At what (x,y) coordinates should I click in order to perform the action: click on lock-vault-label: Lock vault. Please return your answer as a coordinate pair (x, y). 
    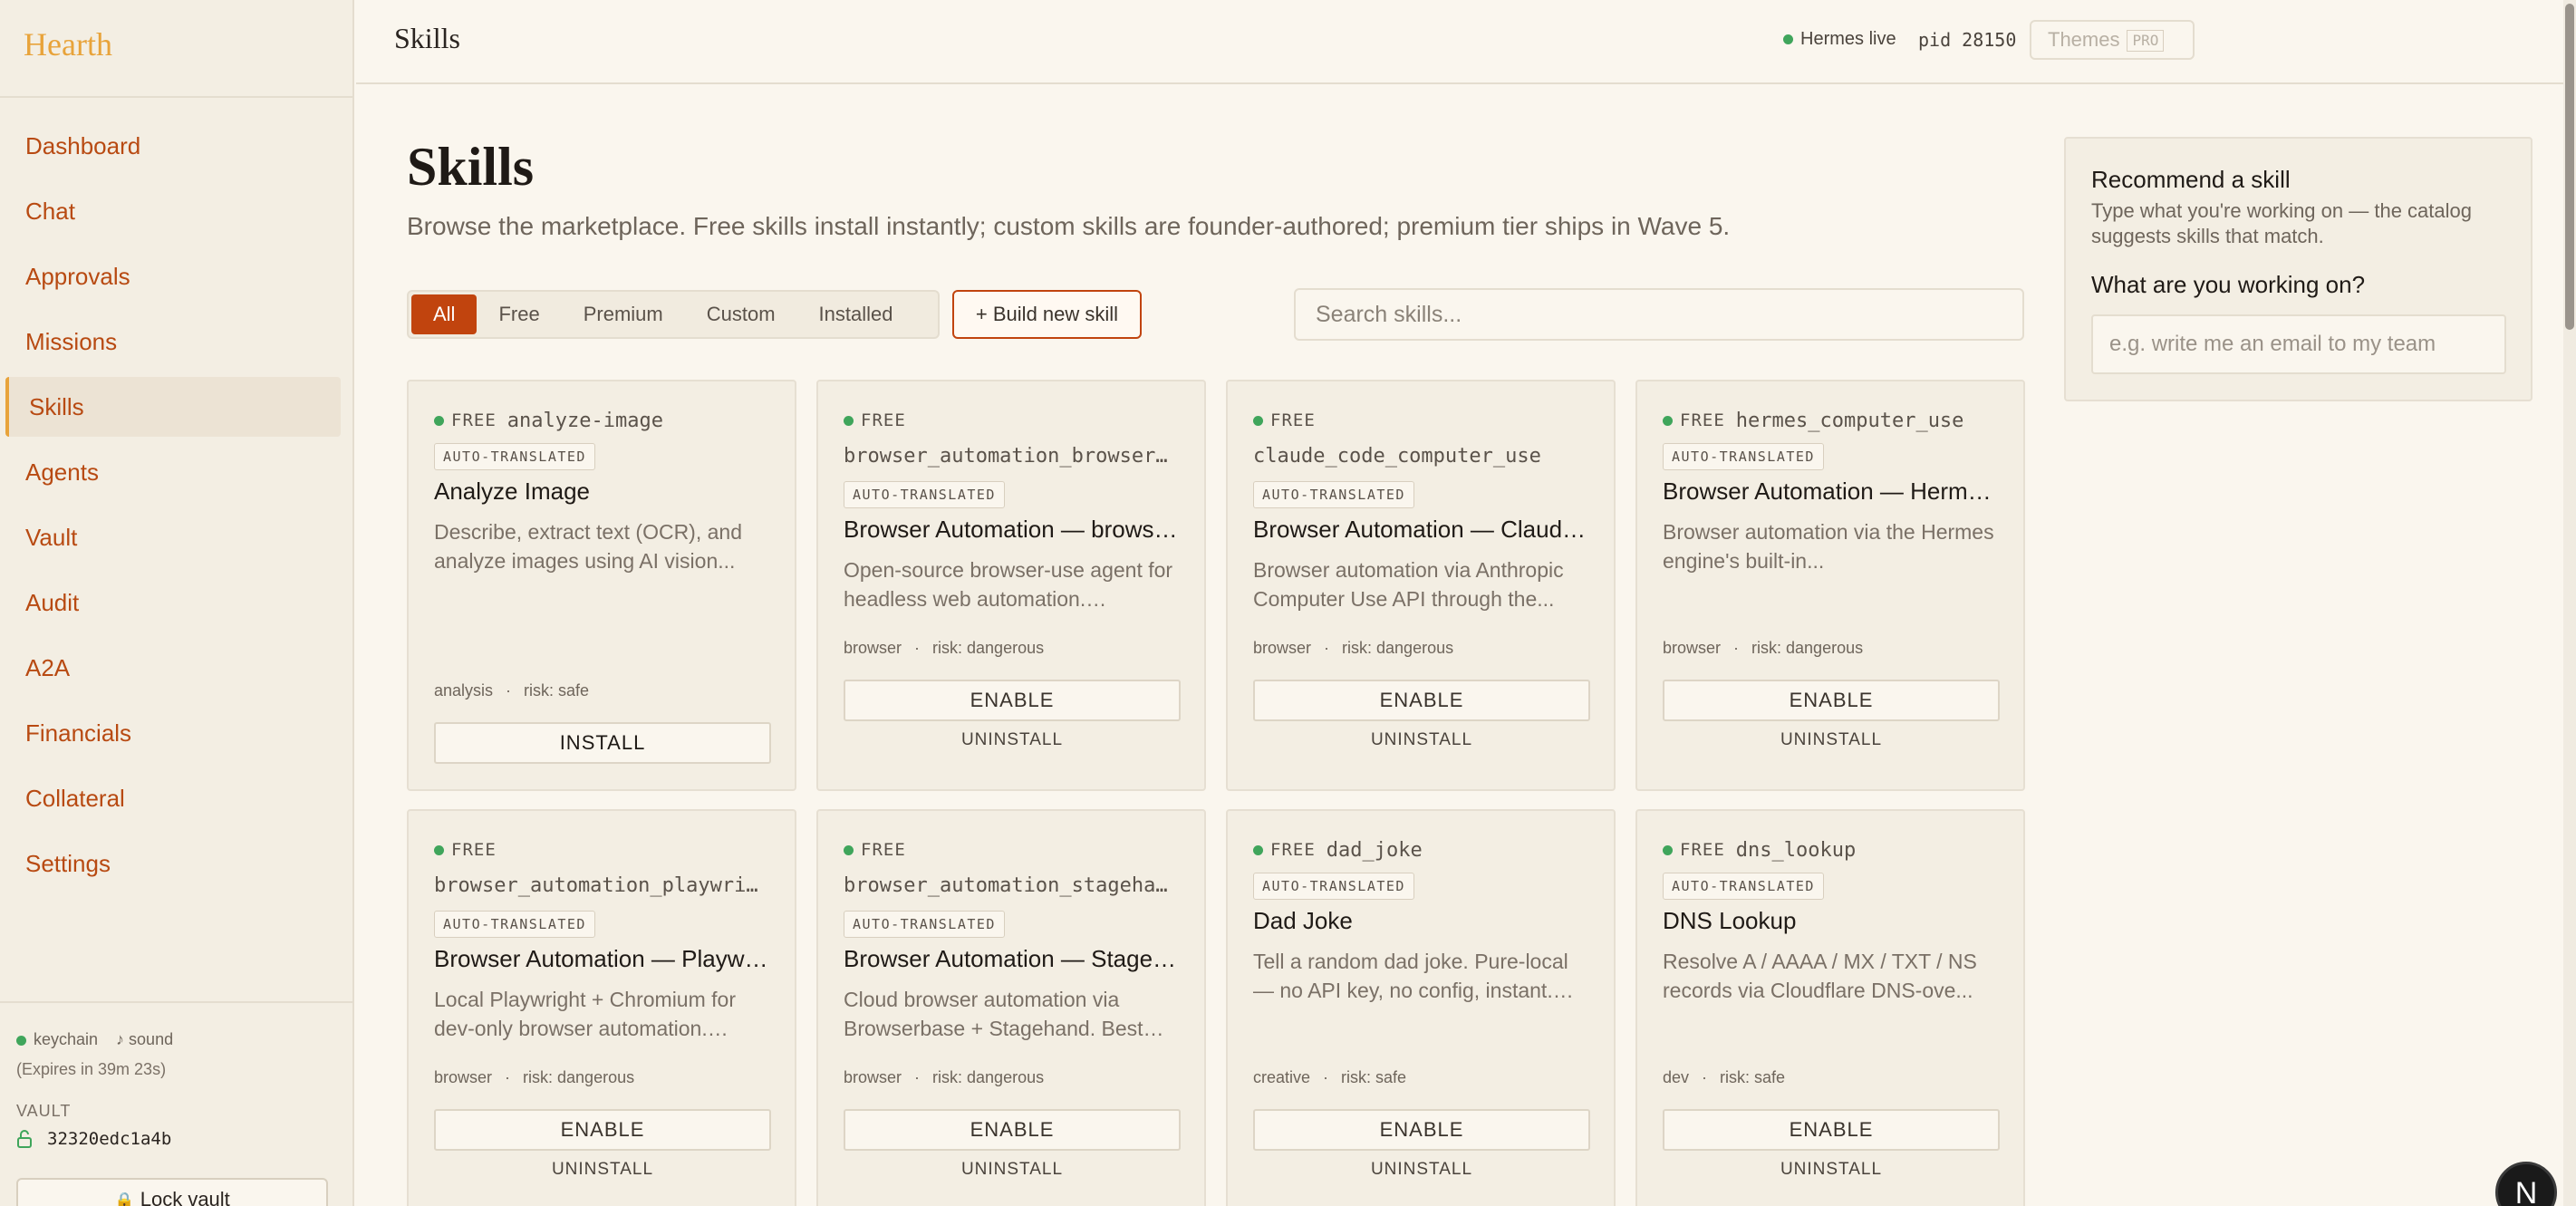
    Looking at the image, I should click on (185, 1197).